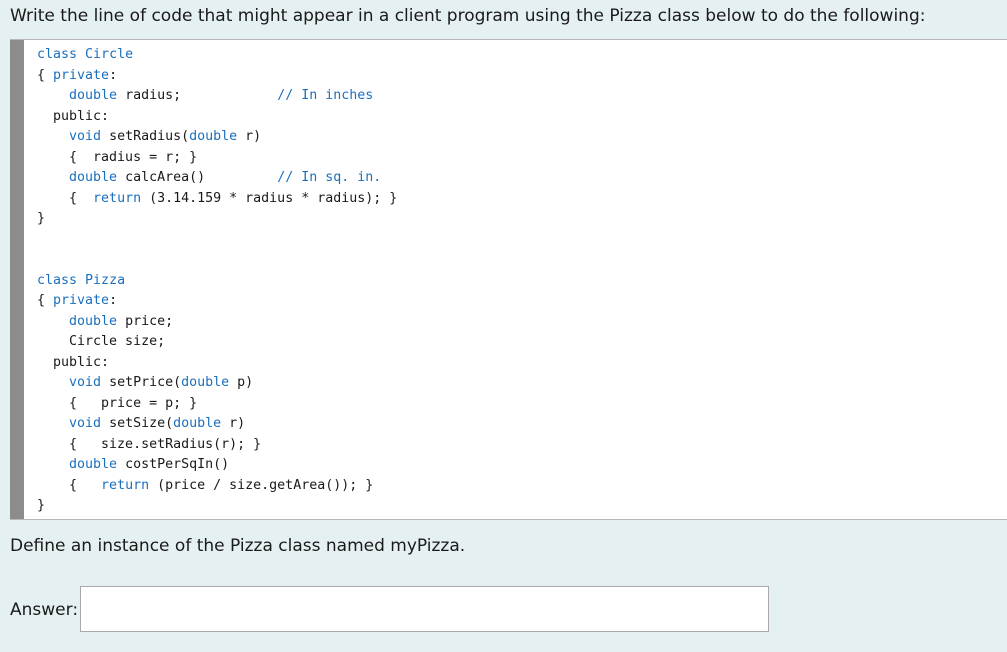 Image resolution: width=1007 pixels, height=652 pixels. Describe the element at coordinates (197, 95) in the screenshot. I see `code-text: radius;` at that location.